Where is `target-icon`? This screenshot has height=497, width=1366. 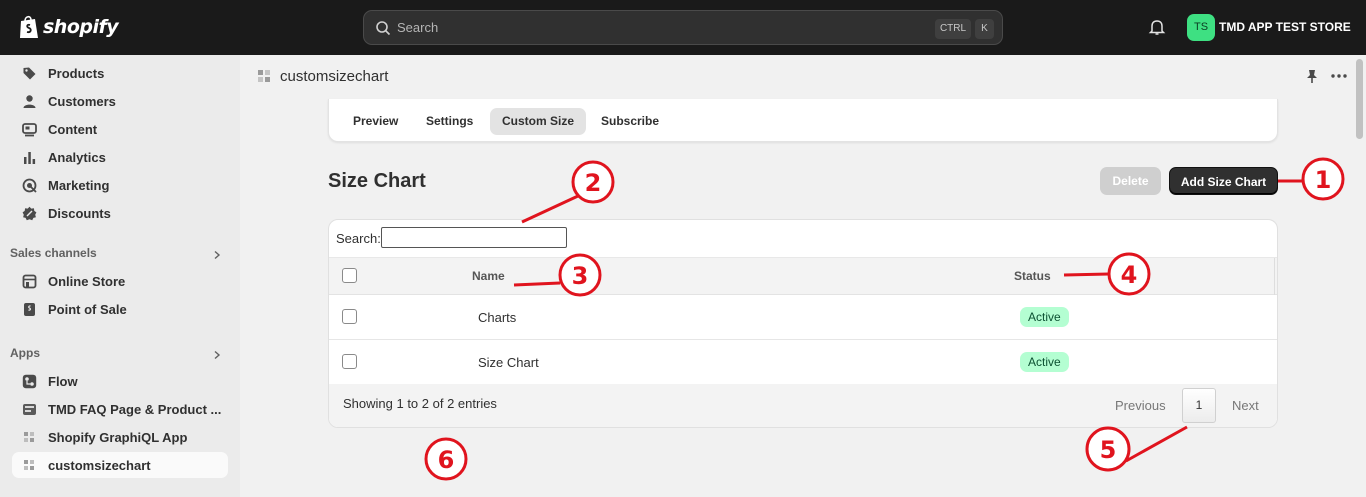
target-icon is located at coordinates (29, 185).